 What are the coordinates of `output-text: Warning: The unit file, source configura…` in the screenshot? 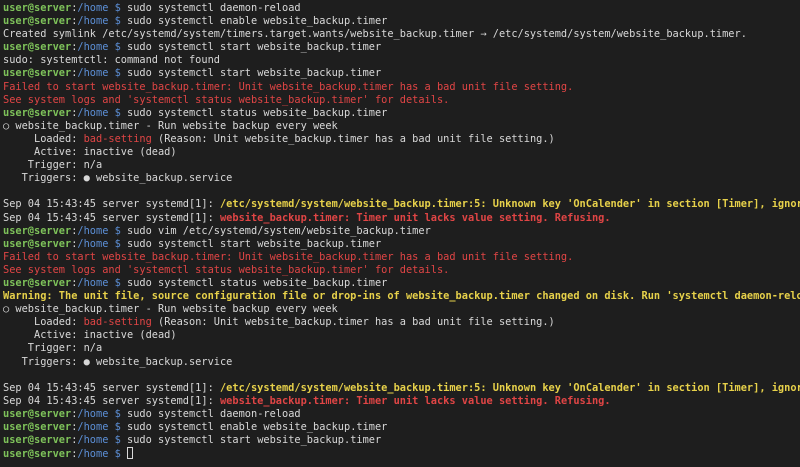 It's located at (401, 296).